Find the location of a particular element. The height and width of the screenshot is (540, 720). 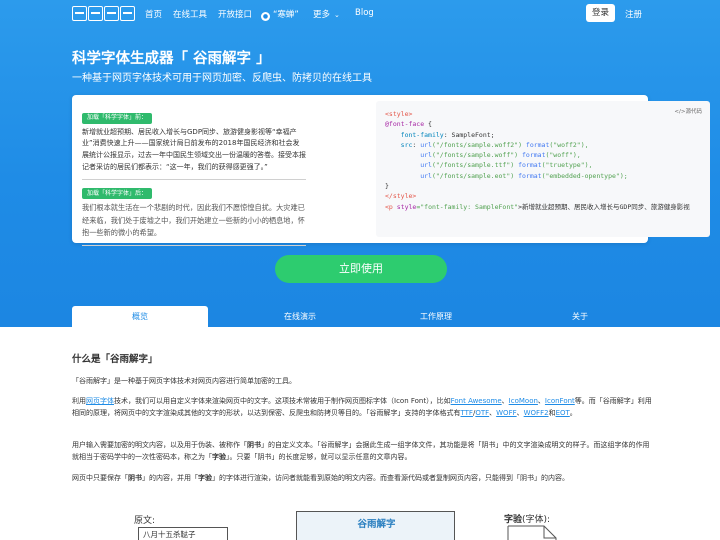

diagram-plaintext-value: 八月十五杀鞑子 is located at coordinates (169, 534).